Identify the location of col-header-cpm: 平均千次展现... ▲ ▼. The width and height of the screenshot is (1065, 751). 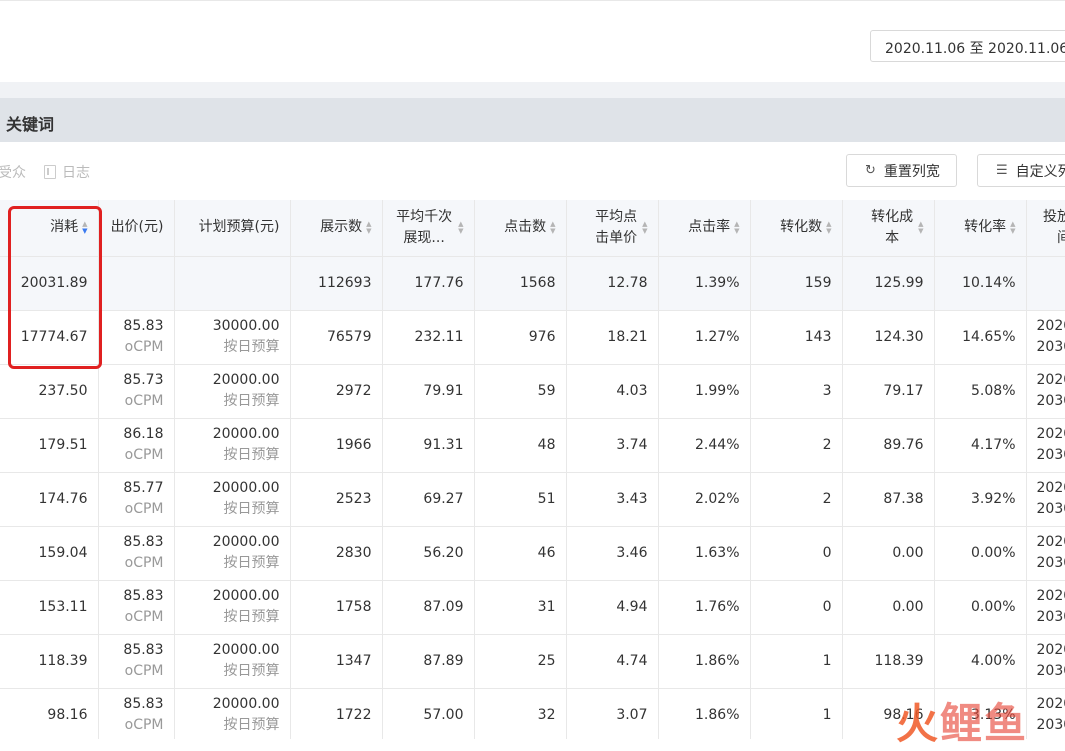
(428, 228).